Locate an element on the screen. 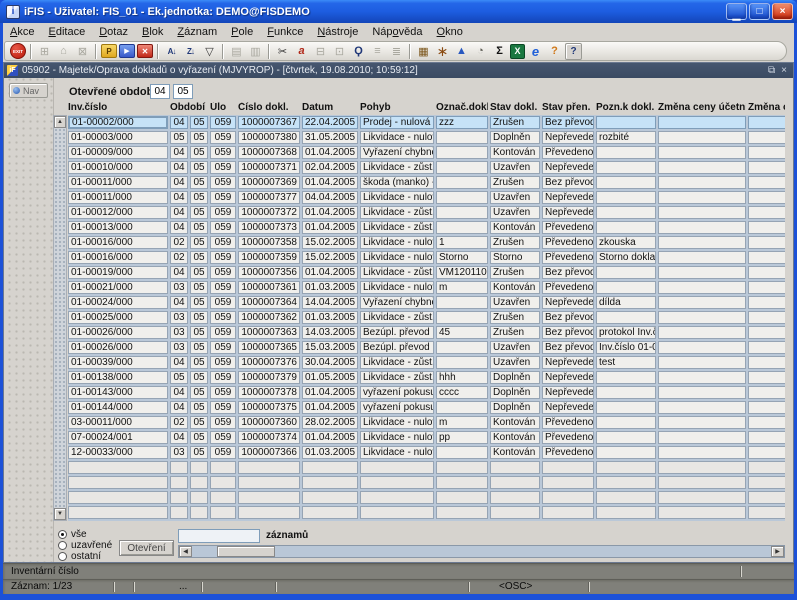  cell: pp is located at coordinates (462, 437).